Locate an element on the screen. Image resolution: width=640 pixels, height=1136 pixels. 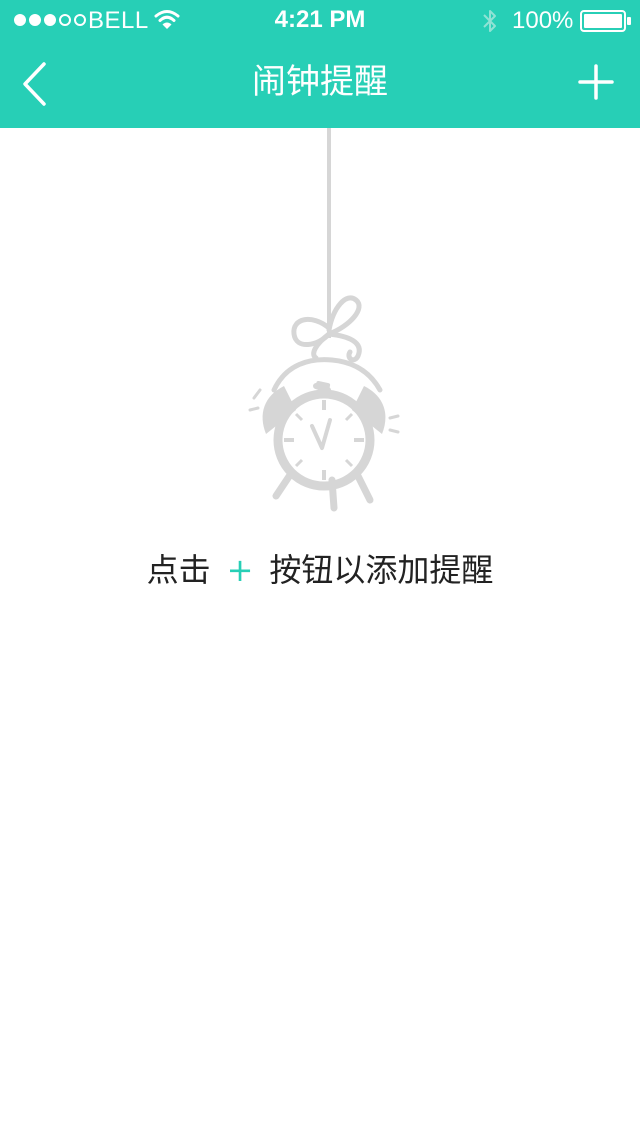
bluetooth-icon is located at coordinates (489, 21).